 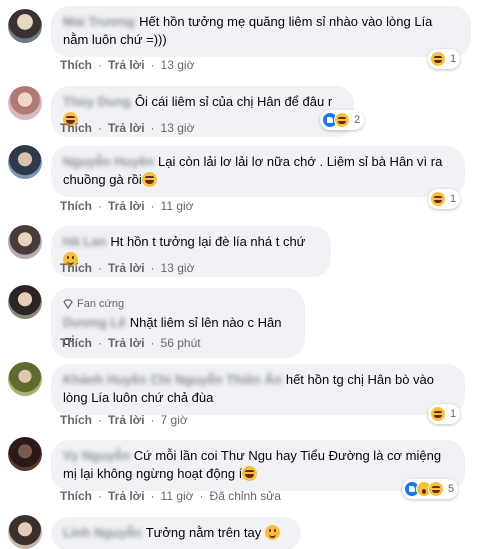 What do you see at coordinates (272, 532) in the screenshot?
I see `smiling-emoji-icon` at bounding box center [272, 532].